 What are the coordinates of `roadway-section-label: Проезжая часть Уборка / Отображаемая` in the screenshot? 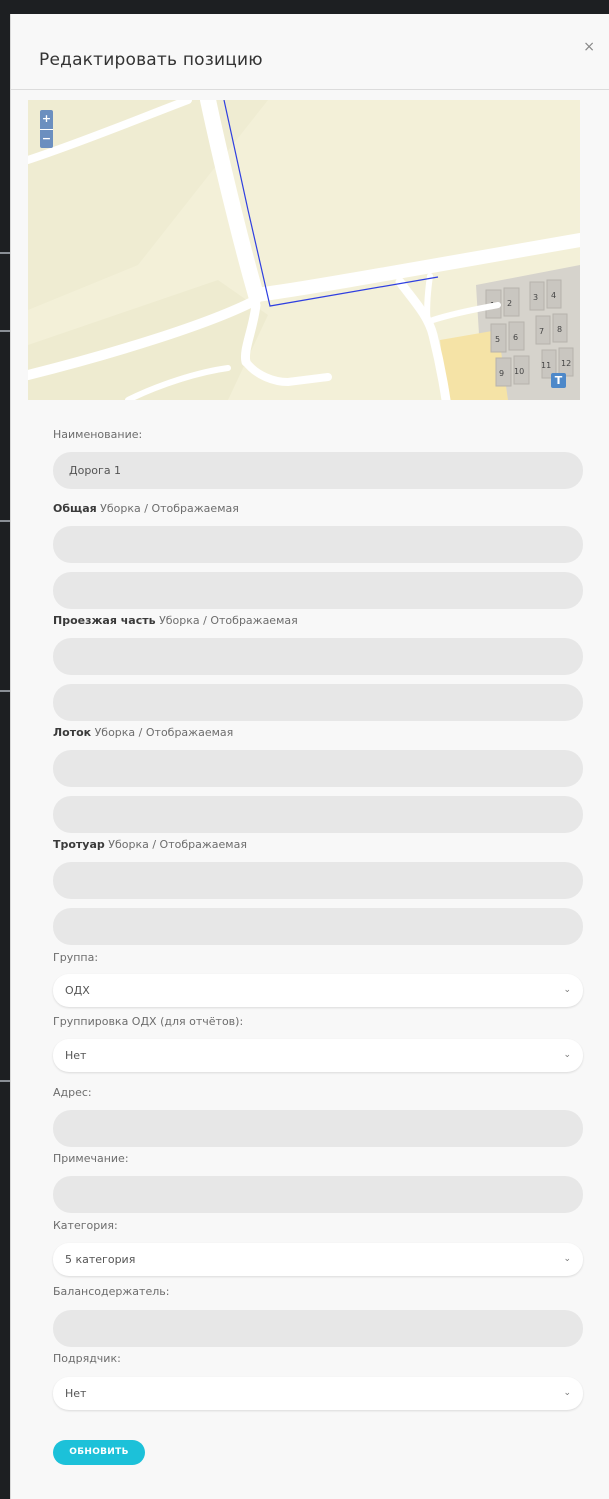 It's located at (175, 620).